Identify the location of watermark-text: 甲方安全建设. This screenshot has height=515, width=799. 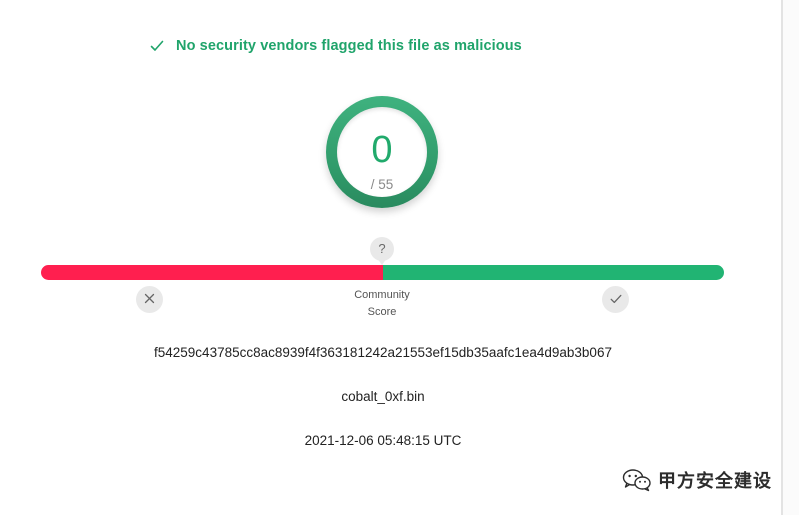
(715, 481).